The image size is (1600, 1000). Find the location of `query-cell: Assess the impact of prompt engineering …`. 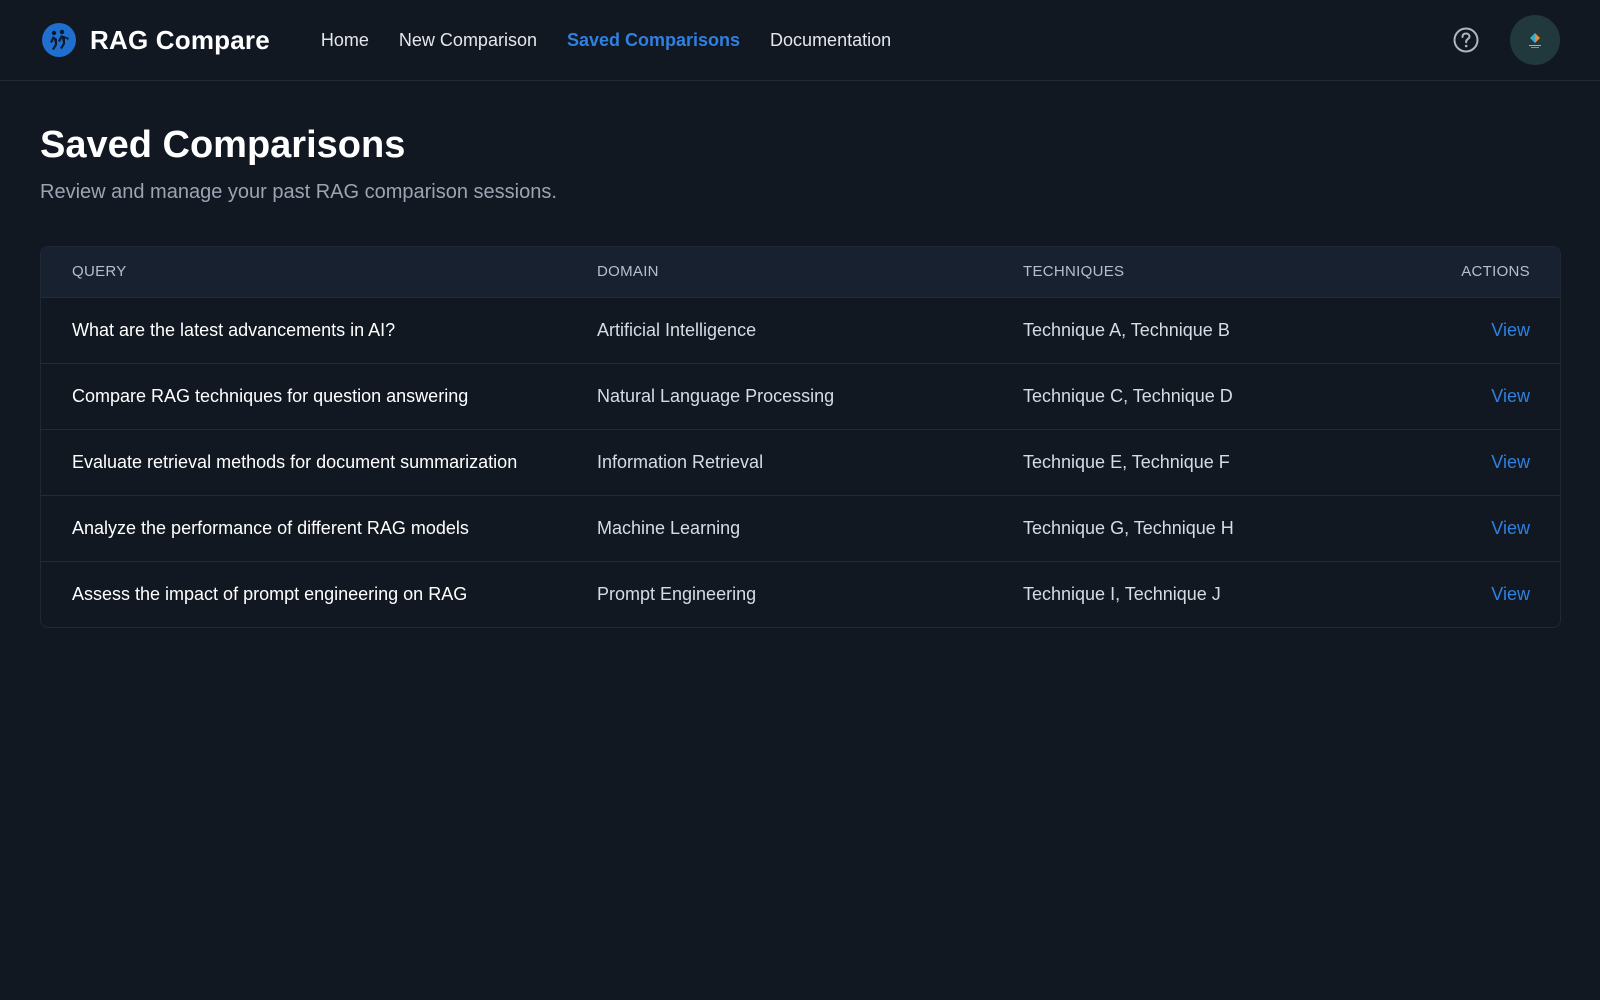

query-cell: Assess the impact of prompt engineering … is located at coordinates (270, 593).